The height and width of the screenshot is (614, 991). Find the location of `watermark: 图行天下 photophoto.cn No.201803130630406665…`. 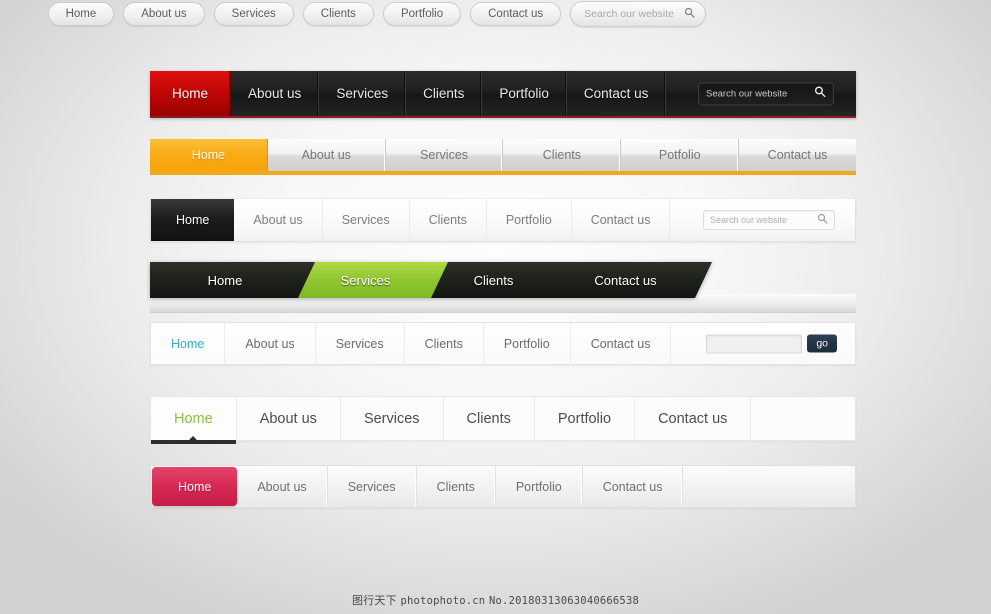

watermark: 图行天下 photophoto.cn No.201803130630406665… is located at coordinates (495, 600).